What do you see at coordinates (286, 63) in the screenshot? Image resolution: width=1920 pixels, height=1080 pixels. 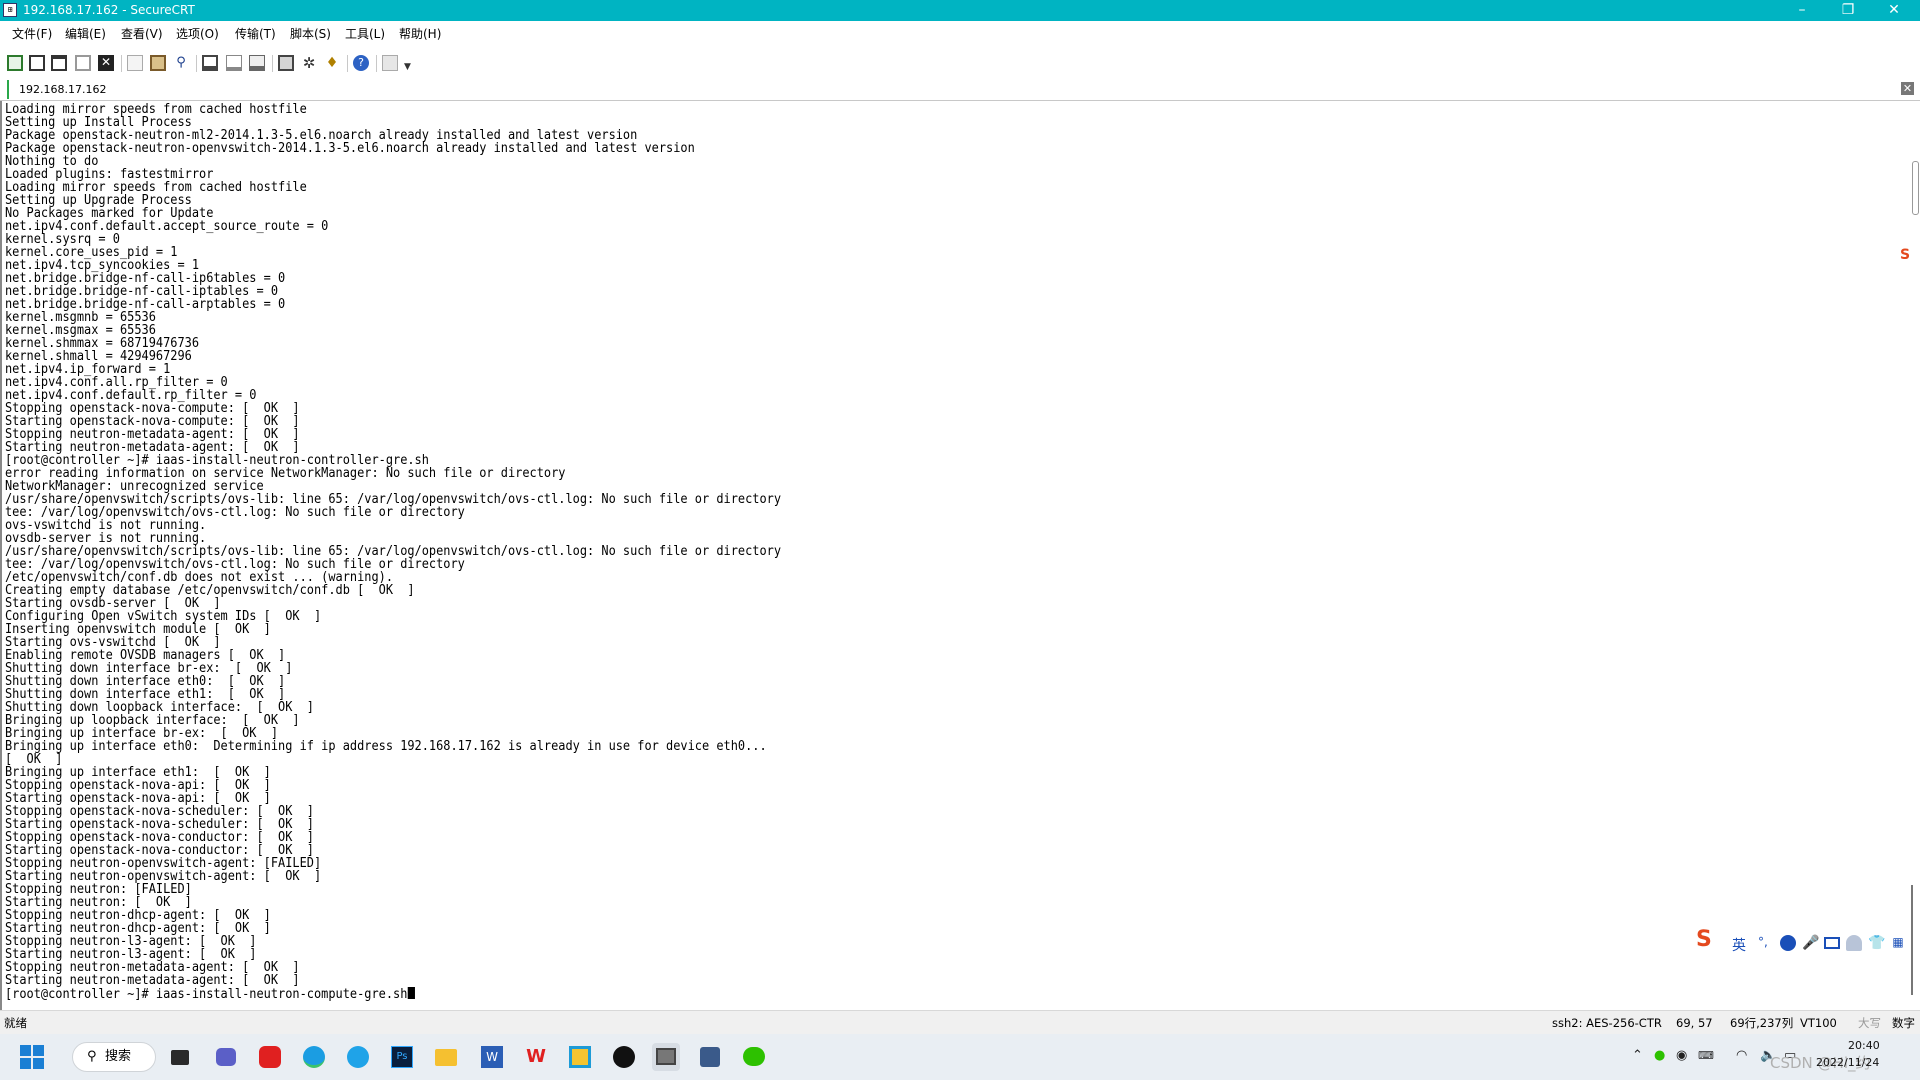 I see `session-options-icon` at bounding box center [286, 63].